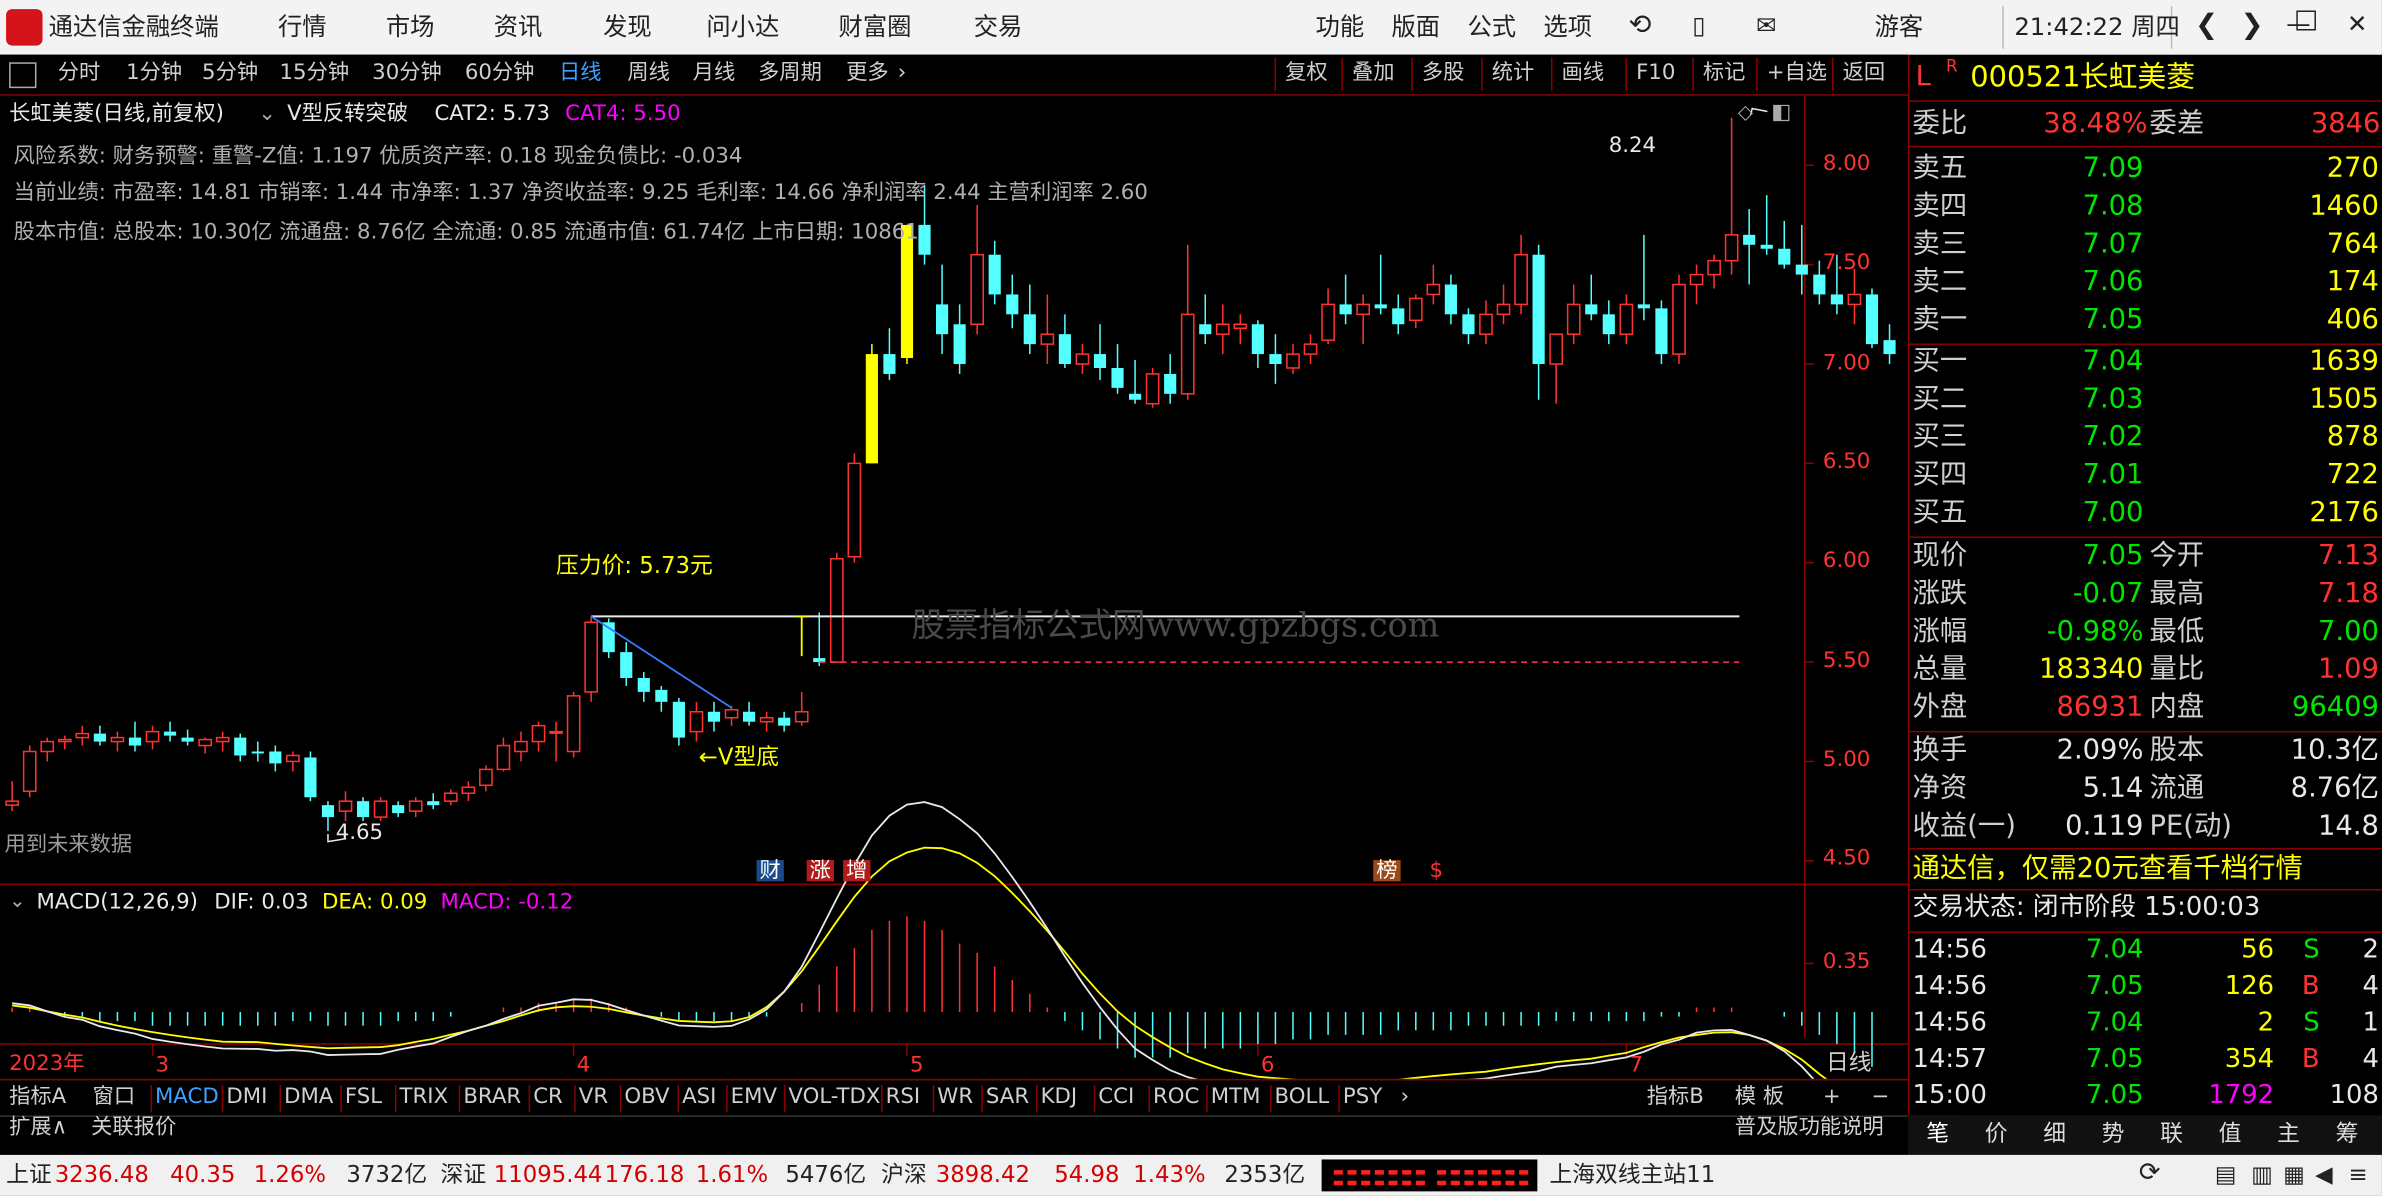  Describe the element at coordinates (2226, 1175) in the screenshot. I see `window-icon: ▤` at that location.